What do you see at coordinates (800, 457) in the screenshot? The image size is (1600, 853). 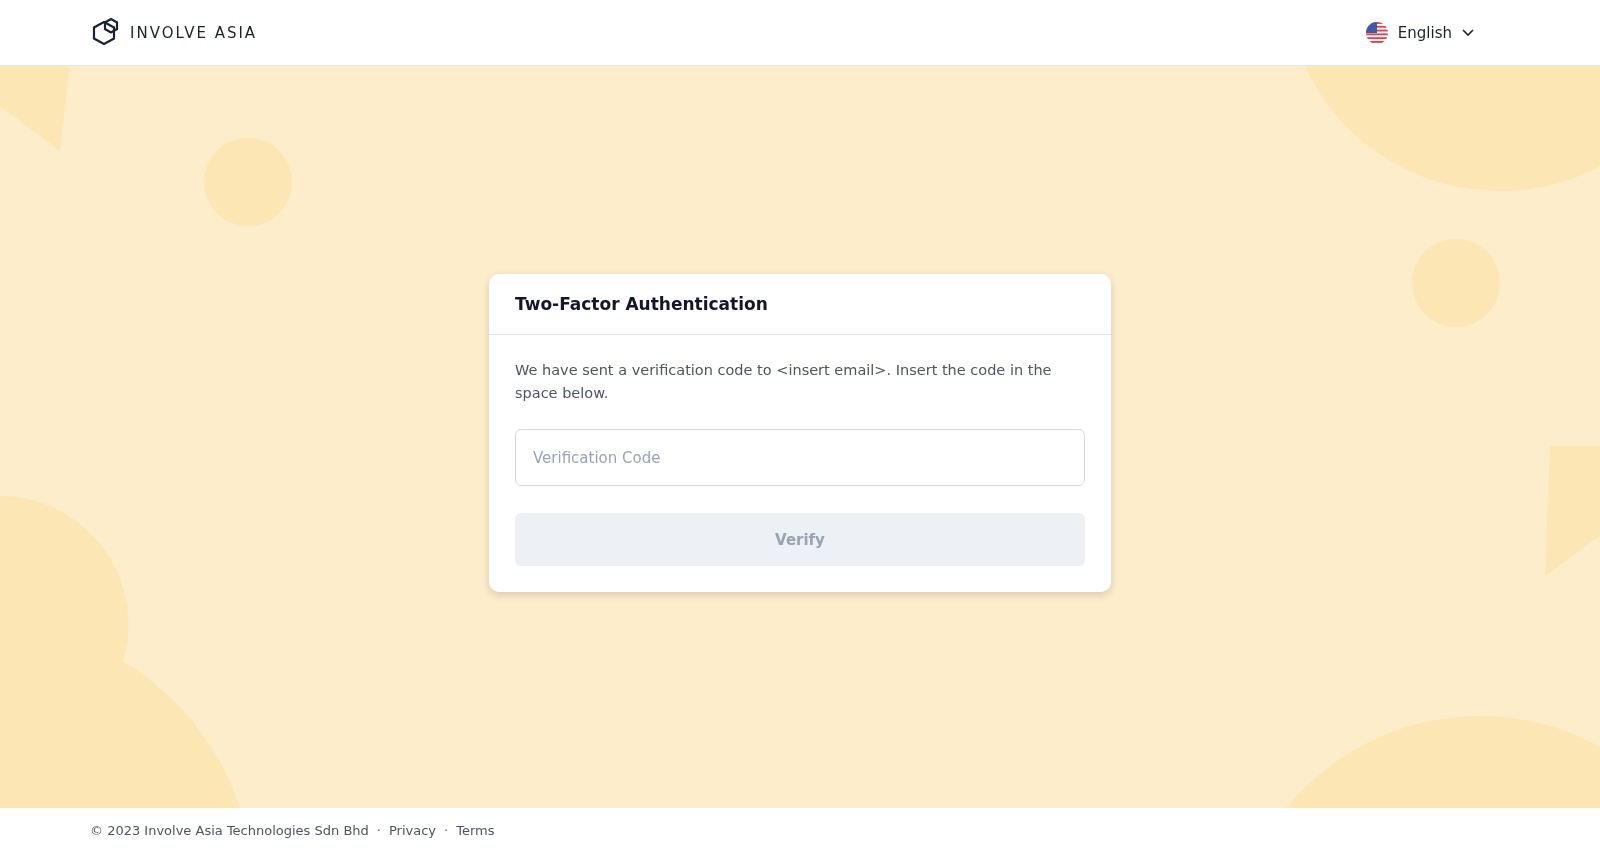 I see `verification-code-field: Verification Code` at bounding box center [800, 457].